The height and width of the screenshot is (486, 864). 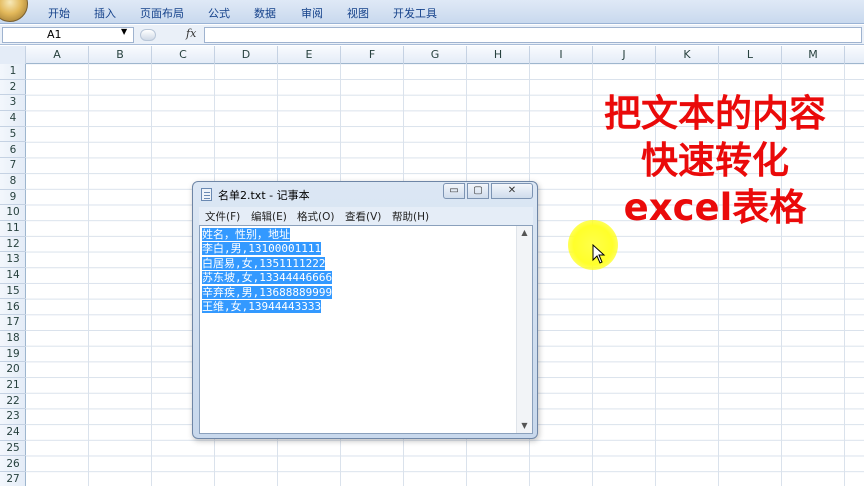 I want to click on menu-bar: 文件(F) 编辑(E) 格式(O) 查看(V) 帮助(H), so click(x=366, y=216).